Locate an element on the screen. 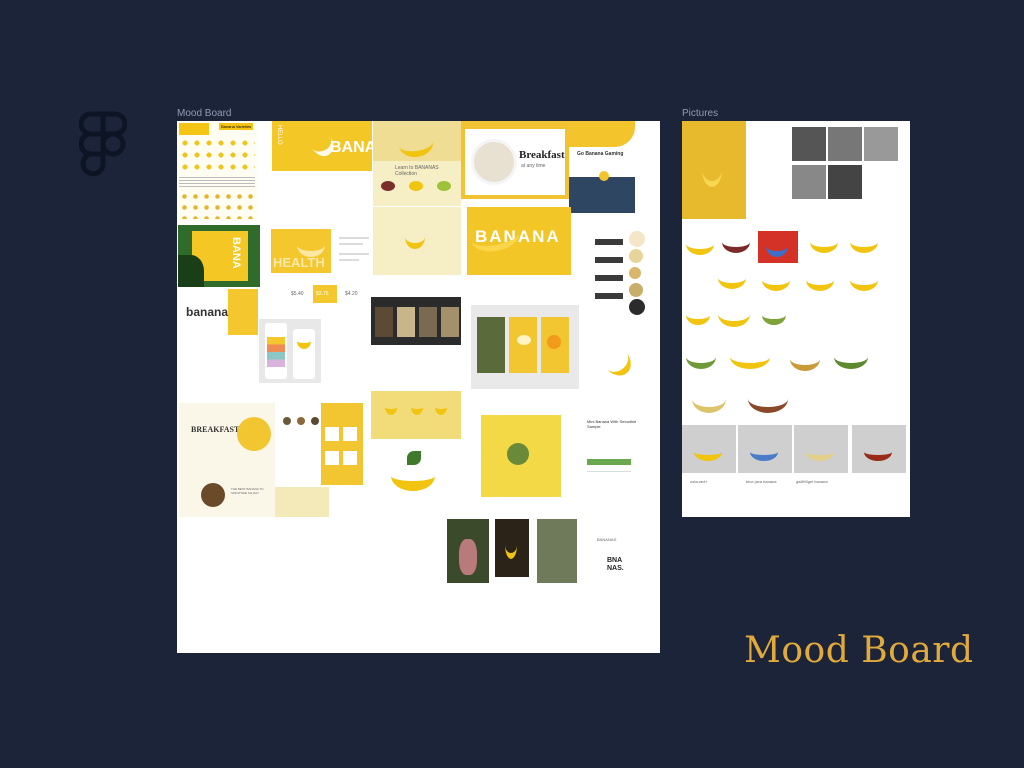  logo-c: NAS. is located at coordinates (615, 568).